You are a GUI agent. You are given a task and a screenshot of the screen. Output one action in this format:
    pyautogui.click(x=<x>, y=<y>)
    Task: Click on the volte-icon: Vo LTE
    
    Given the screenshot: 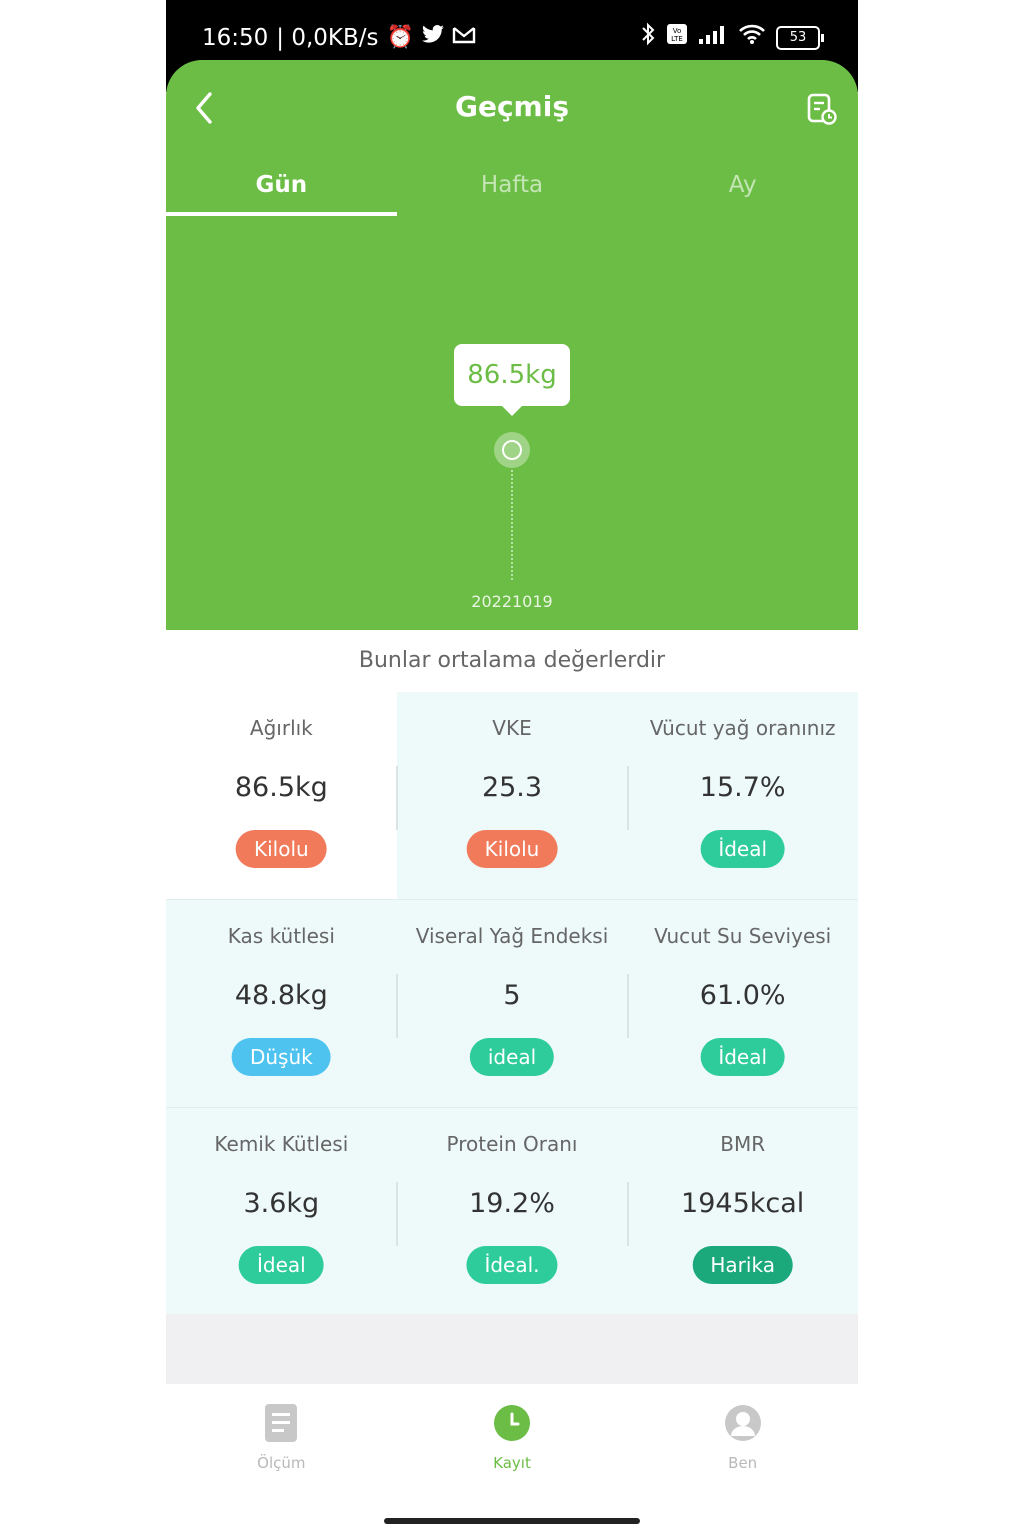 What is the action you would take?
    pyautogui.click(x=677, y=38)
    